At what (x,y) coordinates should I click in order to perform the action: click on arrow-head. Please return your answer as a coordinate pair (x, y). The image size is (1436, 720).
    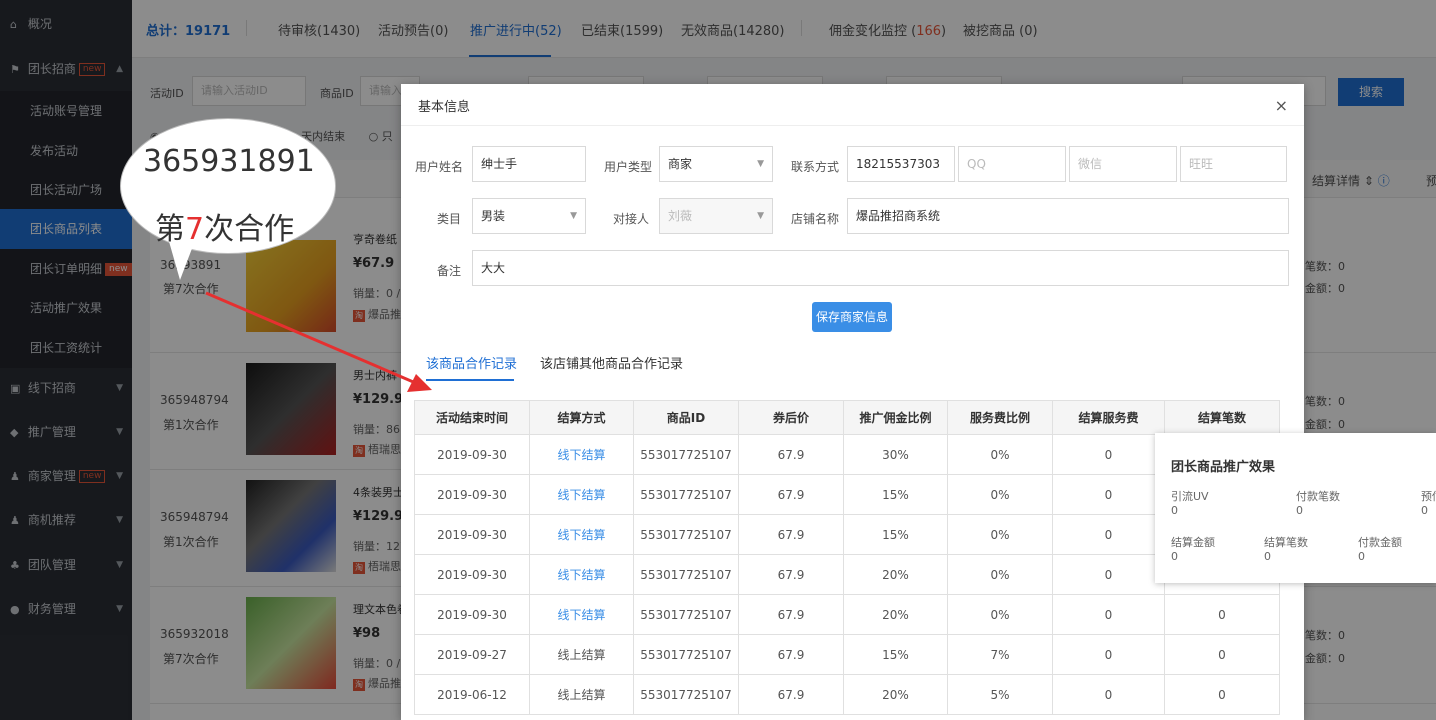
    Looking at the image, I should click on (419, 383).